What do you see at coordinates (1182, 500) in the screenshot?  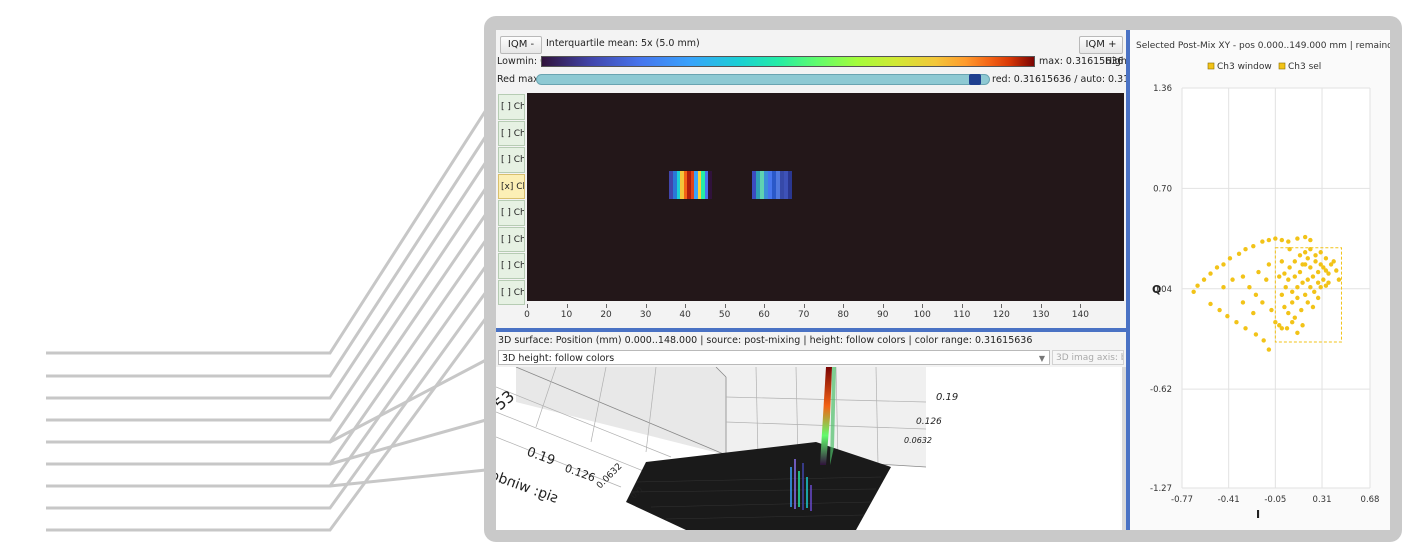 I see `x-tick-label: -0.77` at bounding box center [1182, 500].